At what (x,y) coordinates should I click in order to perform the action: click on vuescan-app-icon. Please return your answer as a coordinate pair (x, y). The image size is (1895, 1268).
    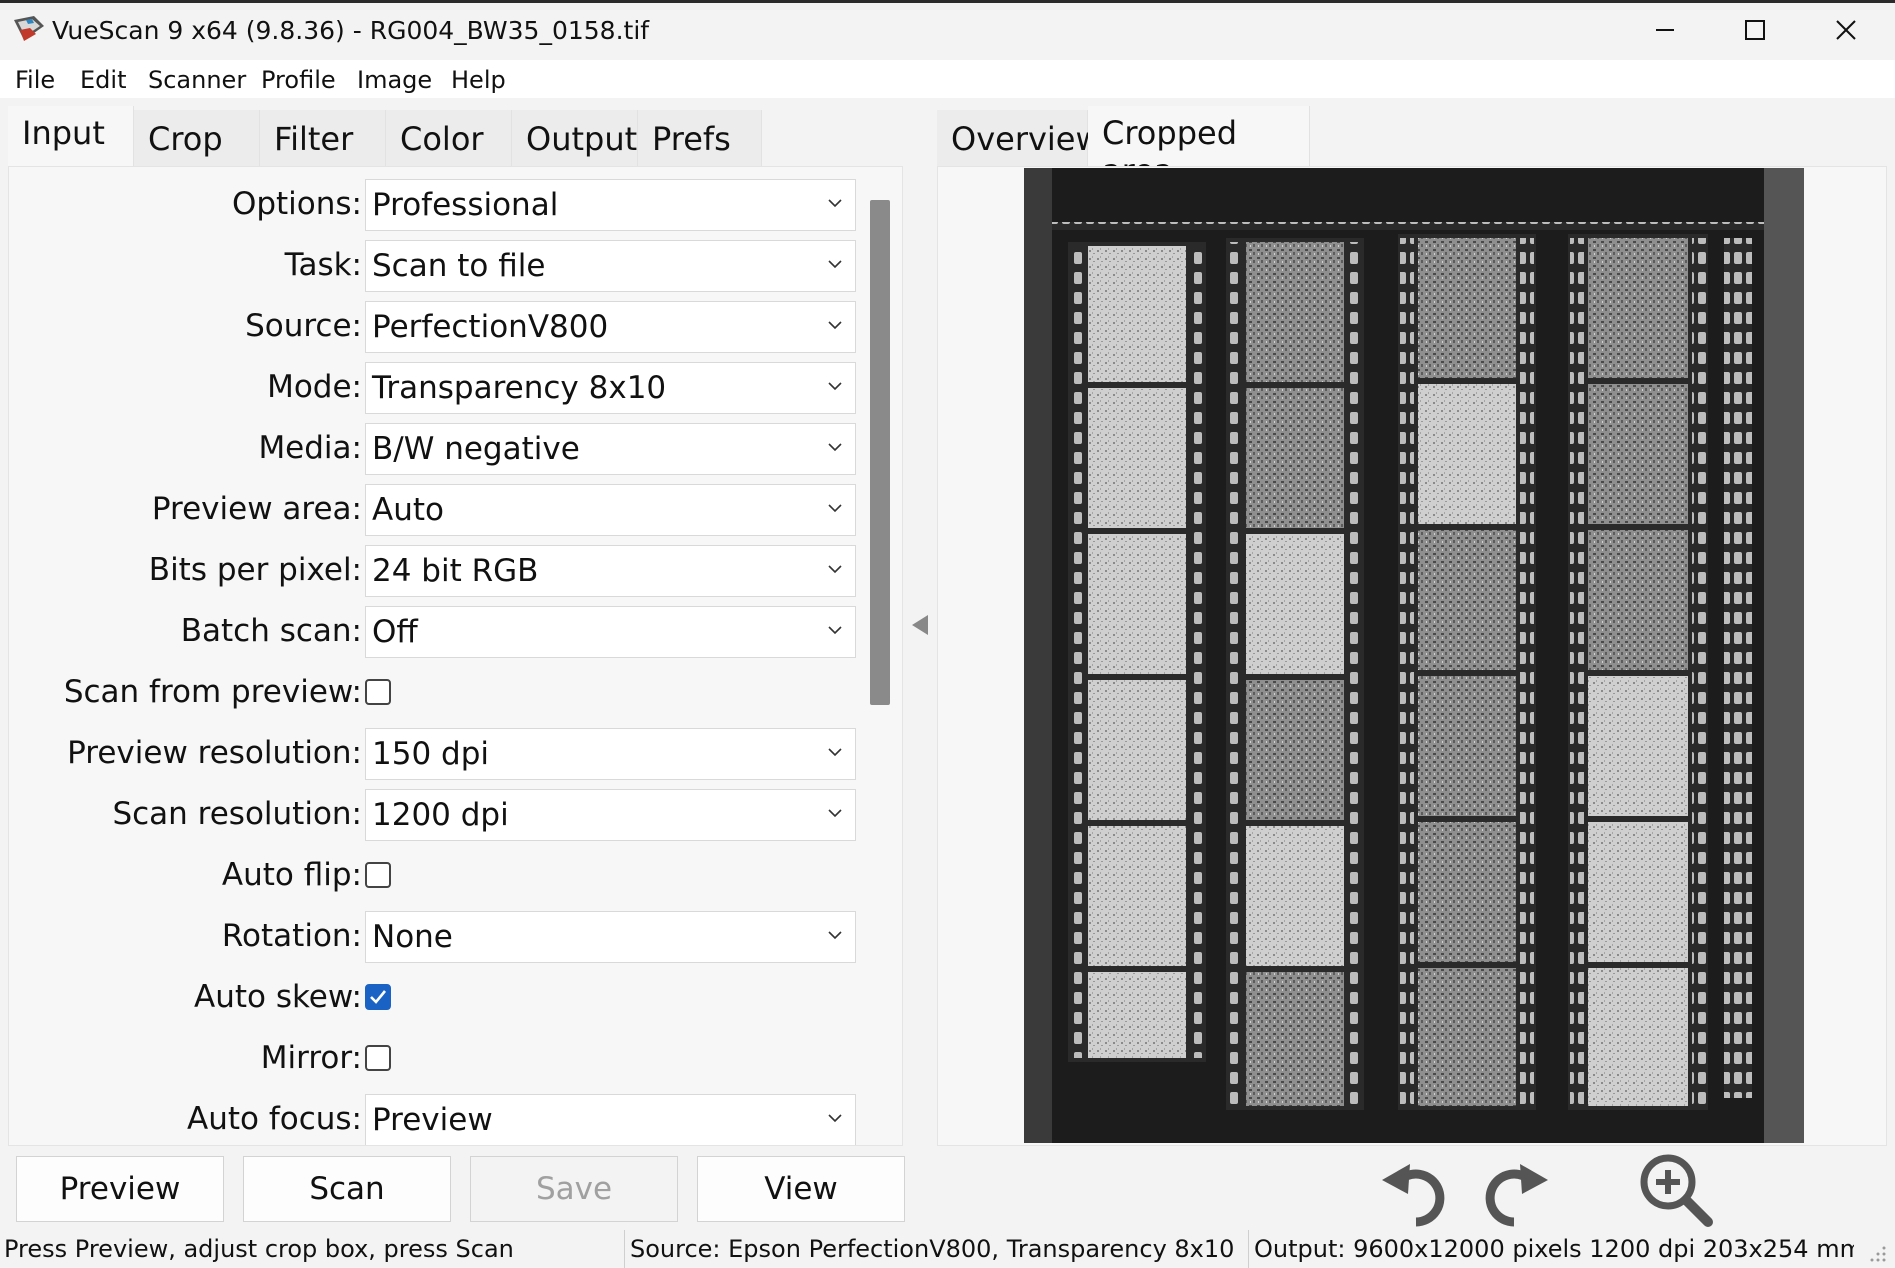
    Looking at the image, I should click on (29, 28).